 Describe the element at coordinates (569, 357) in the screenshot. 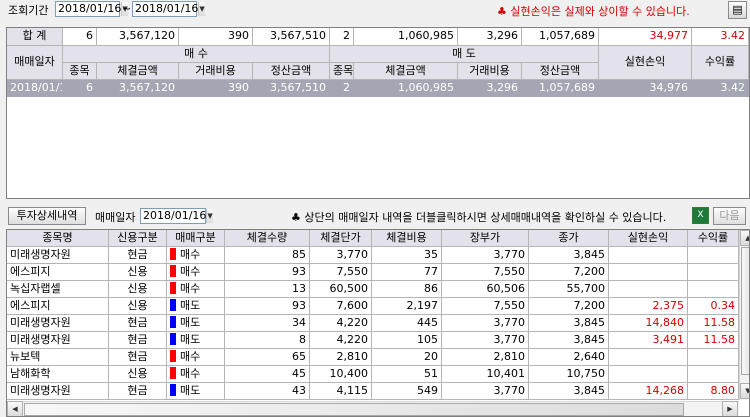

I see `cell-close-price: 2,640` at that location.